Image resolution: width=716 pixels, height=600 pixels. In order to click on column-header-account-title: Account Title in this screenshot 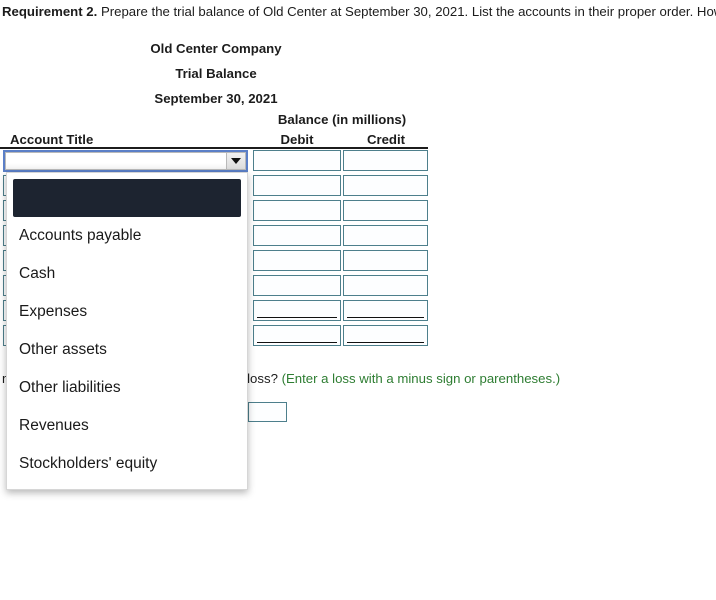, I will do `click(52, 139)`.